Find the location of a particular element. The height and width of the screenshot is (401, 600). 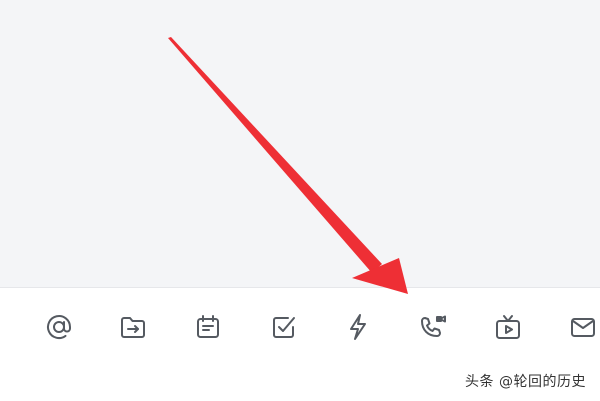

checkbox-task-icon is located at coordinates (284, 327).